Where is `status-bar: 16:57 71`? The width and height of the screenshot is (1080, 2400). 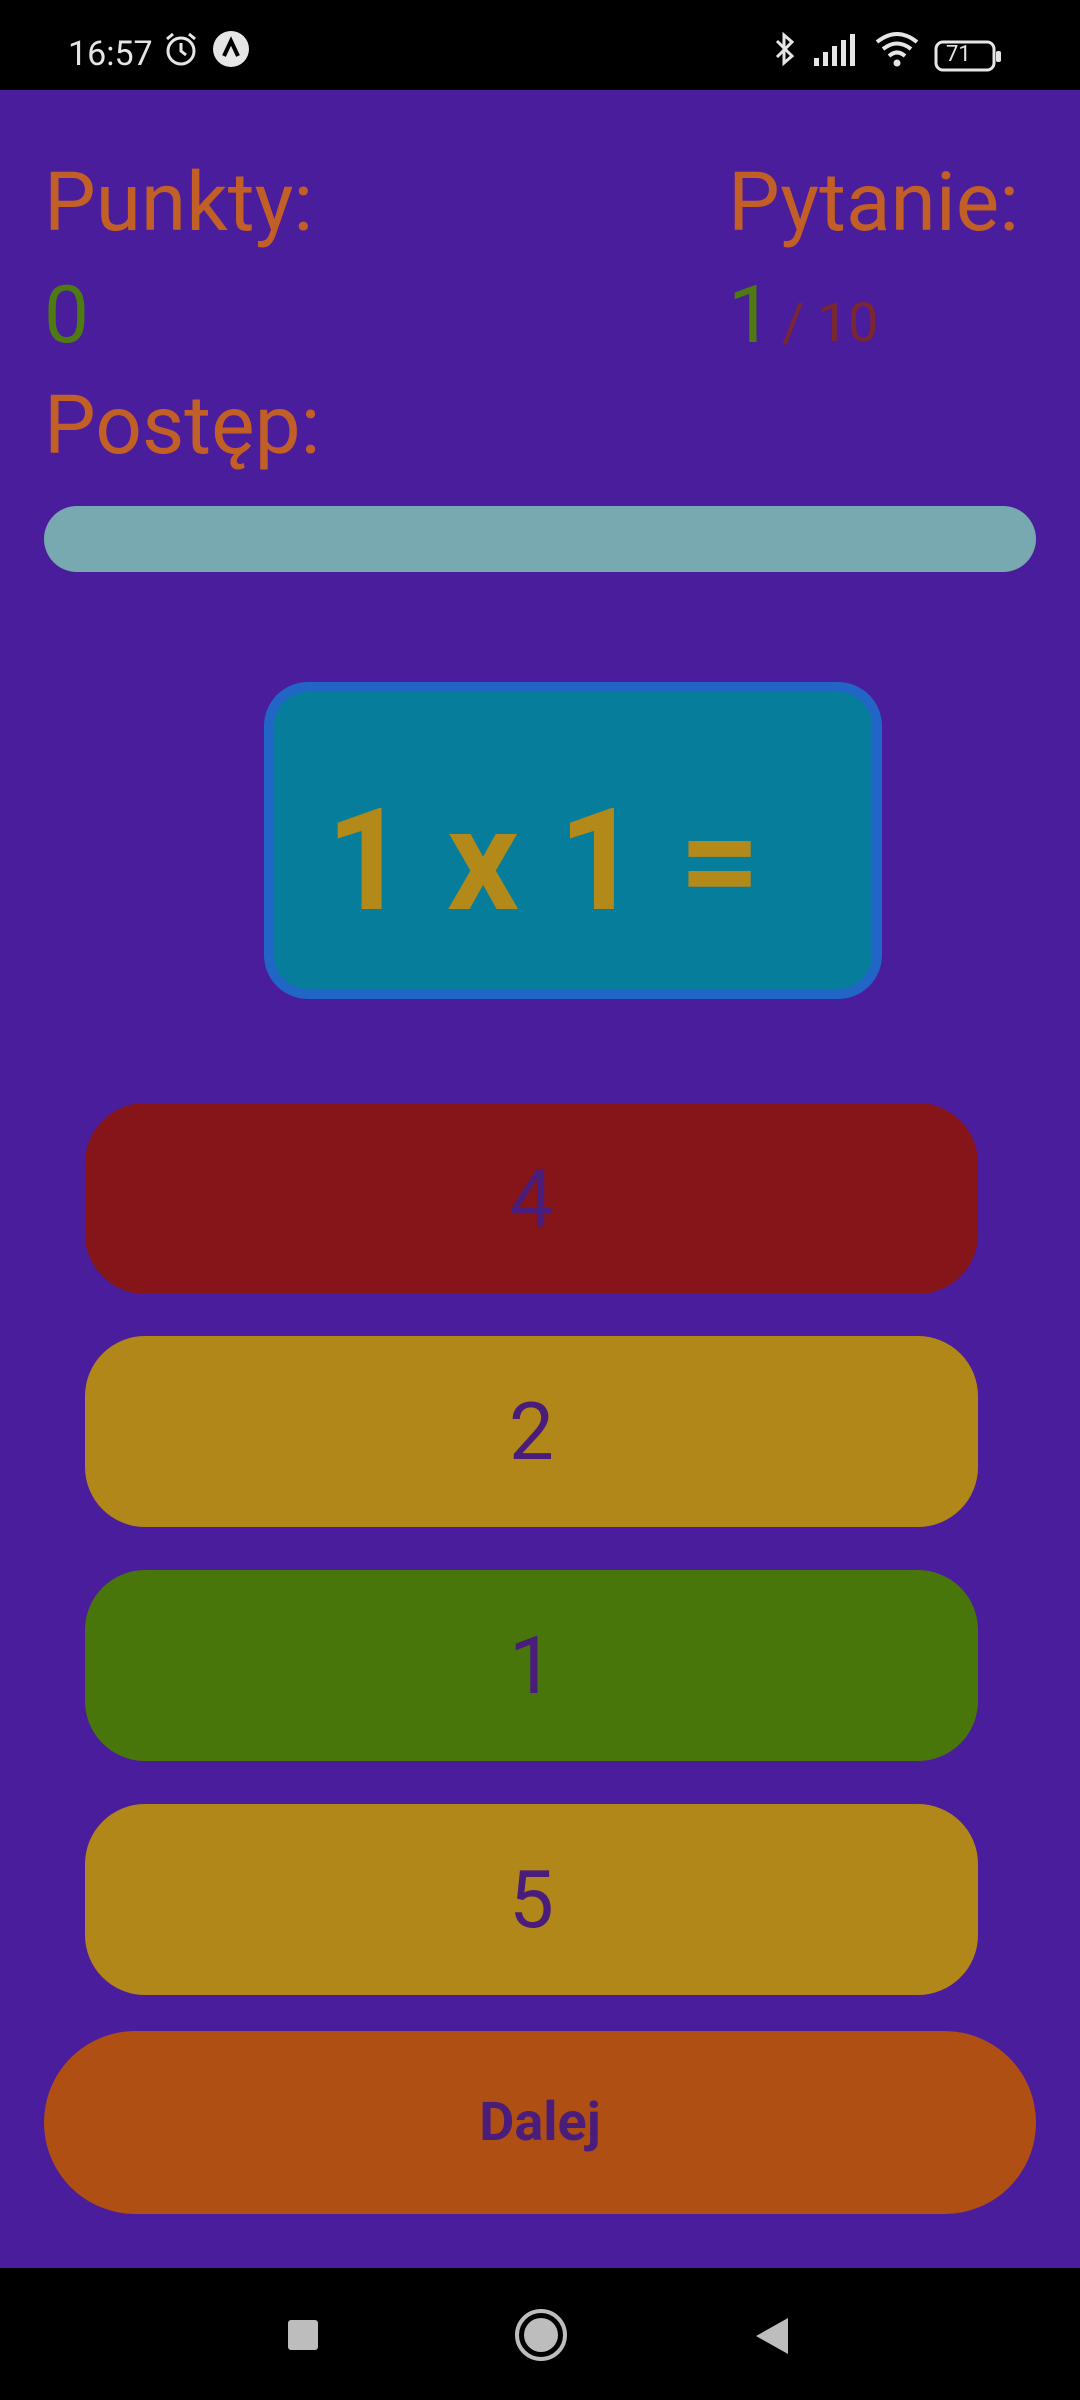
status-bar: 16:57 71 is located at coordinates (540, 45).